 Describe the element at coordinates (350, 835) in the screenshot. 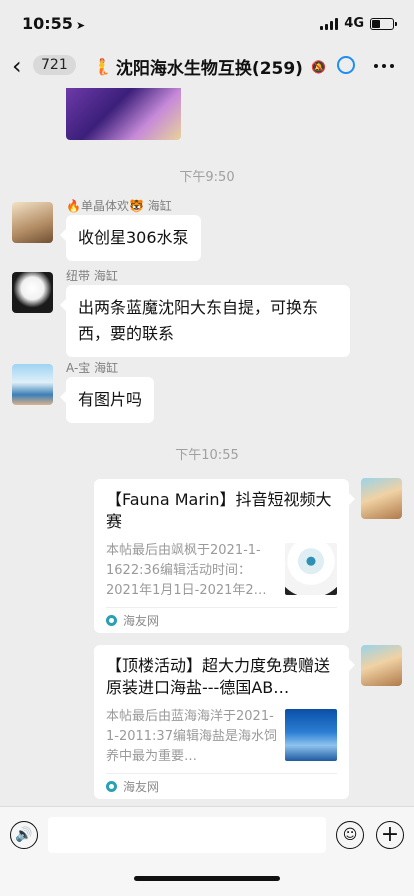

I see `emoji-icon: ☺` at that location.